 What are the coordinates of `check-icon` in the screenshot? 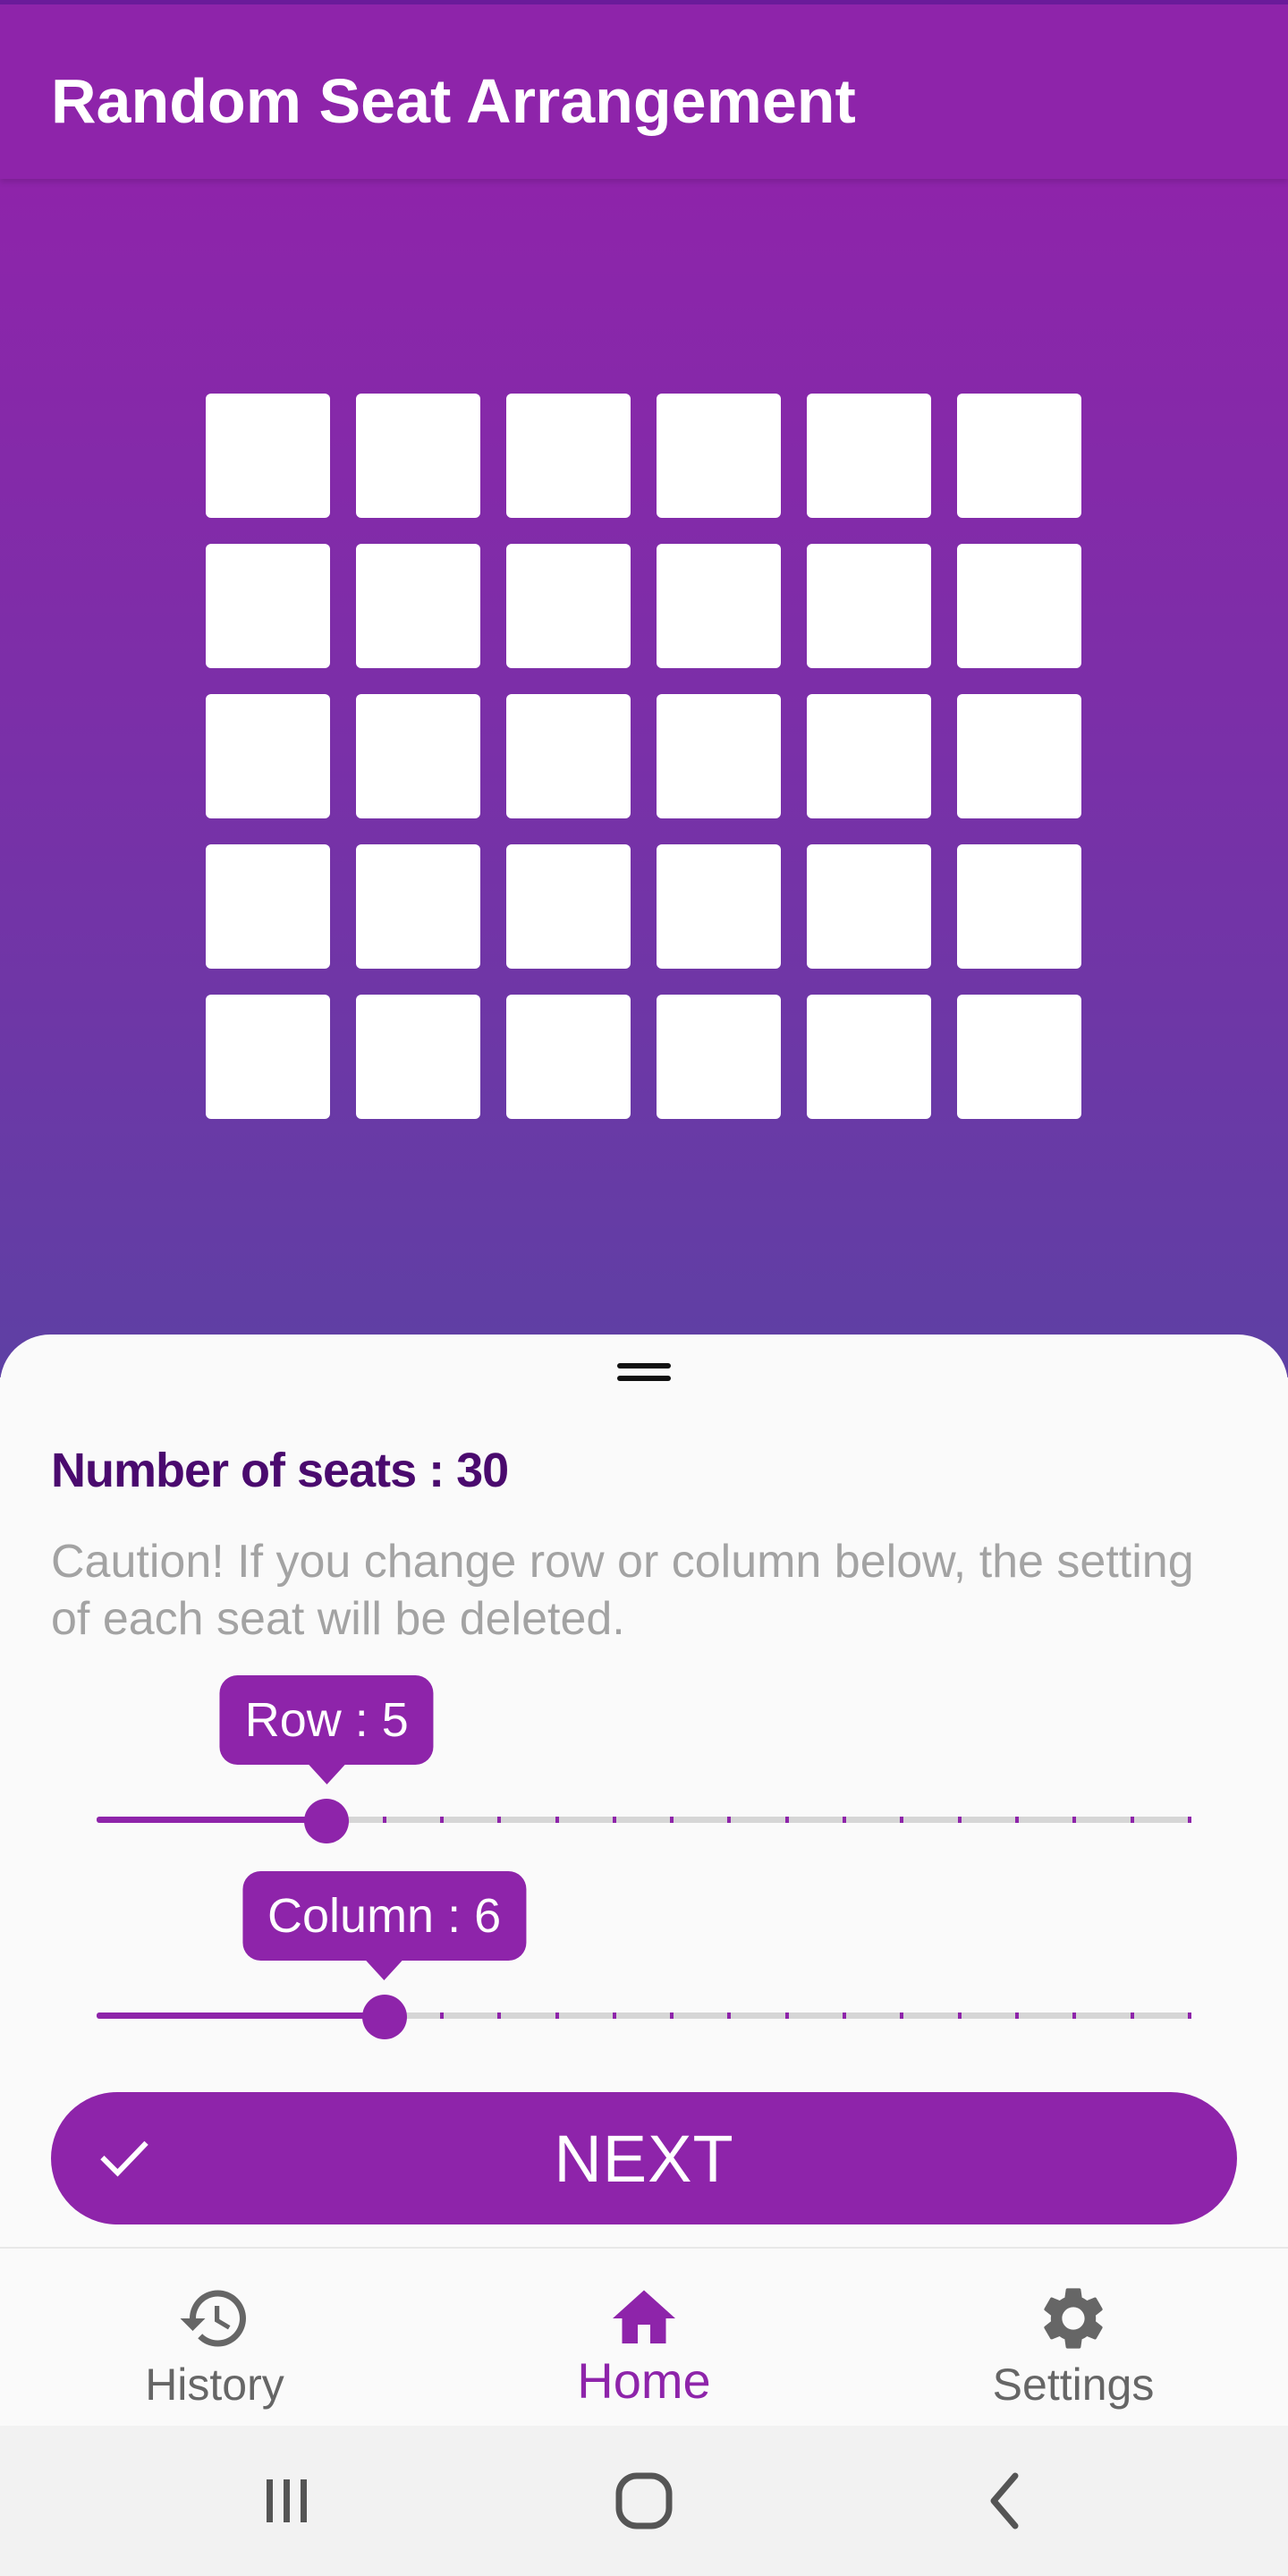 It's located at (124, 2158).